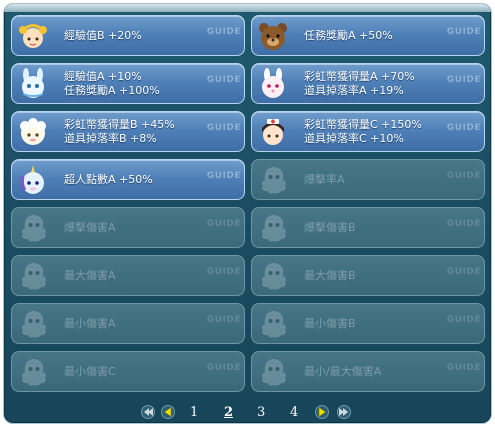  What do you see at coordinates (368, 179) in the screenshot?
I see `buff-slot: 爆擊率A GUIDE` at bounding box center [368, 179].